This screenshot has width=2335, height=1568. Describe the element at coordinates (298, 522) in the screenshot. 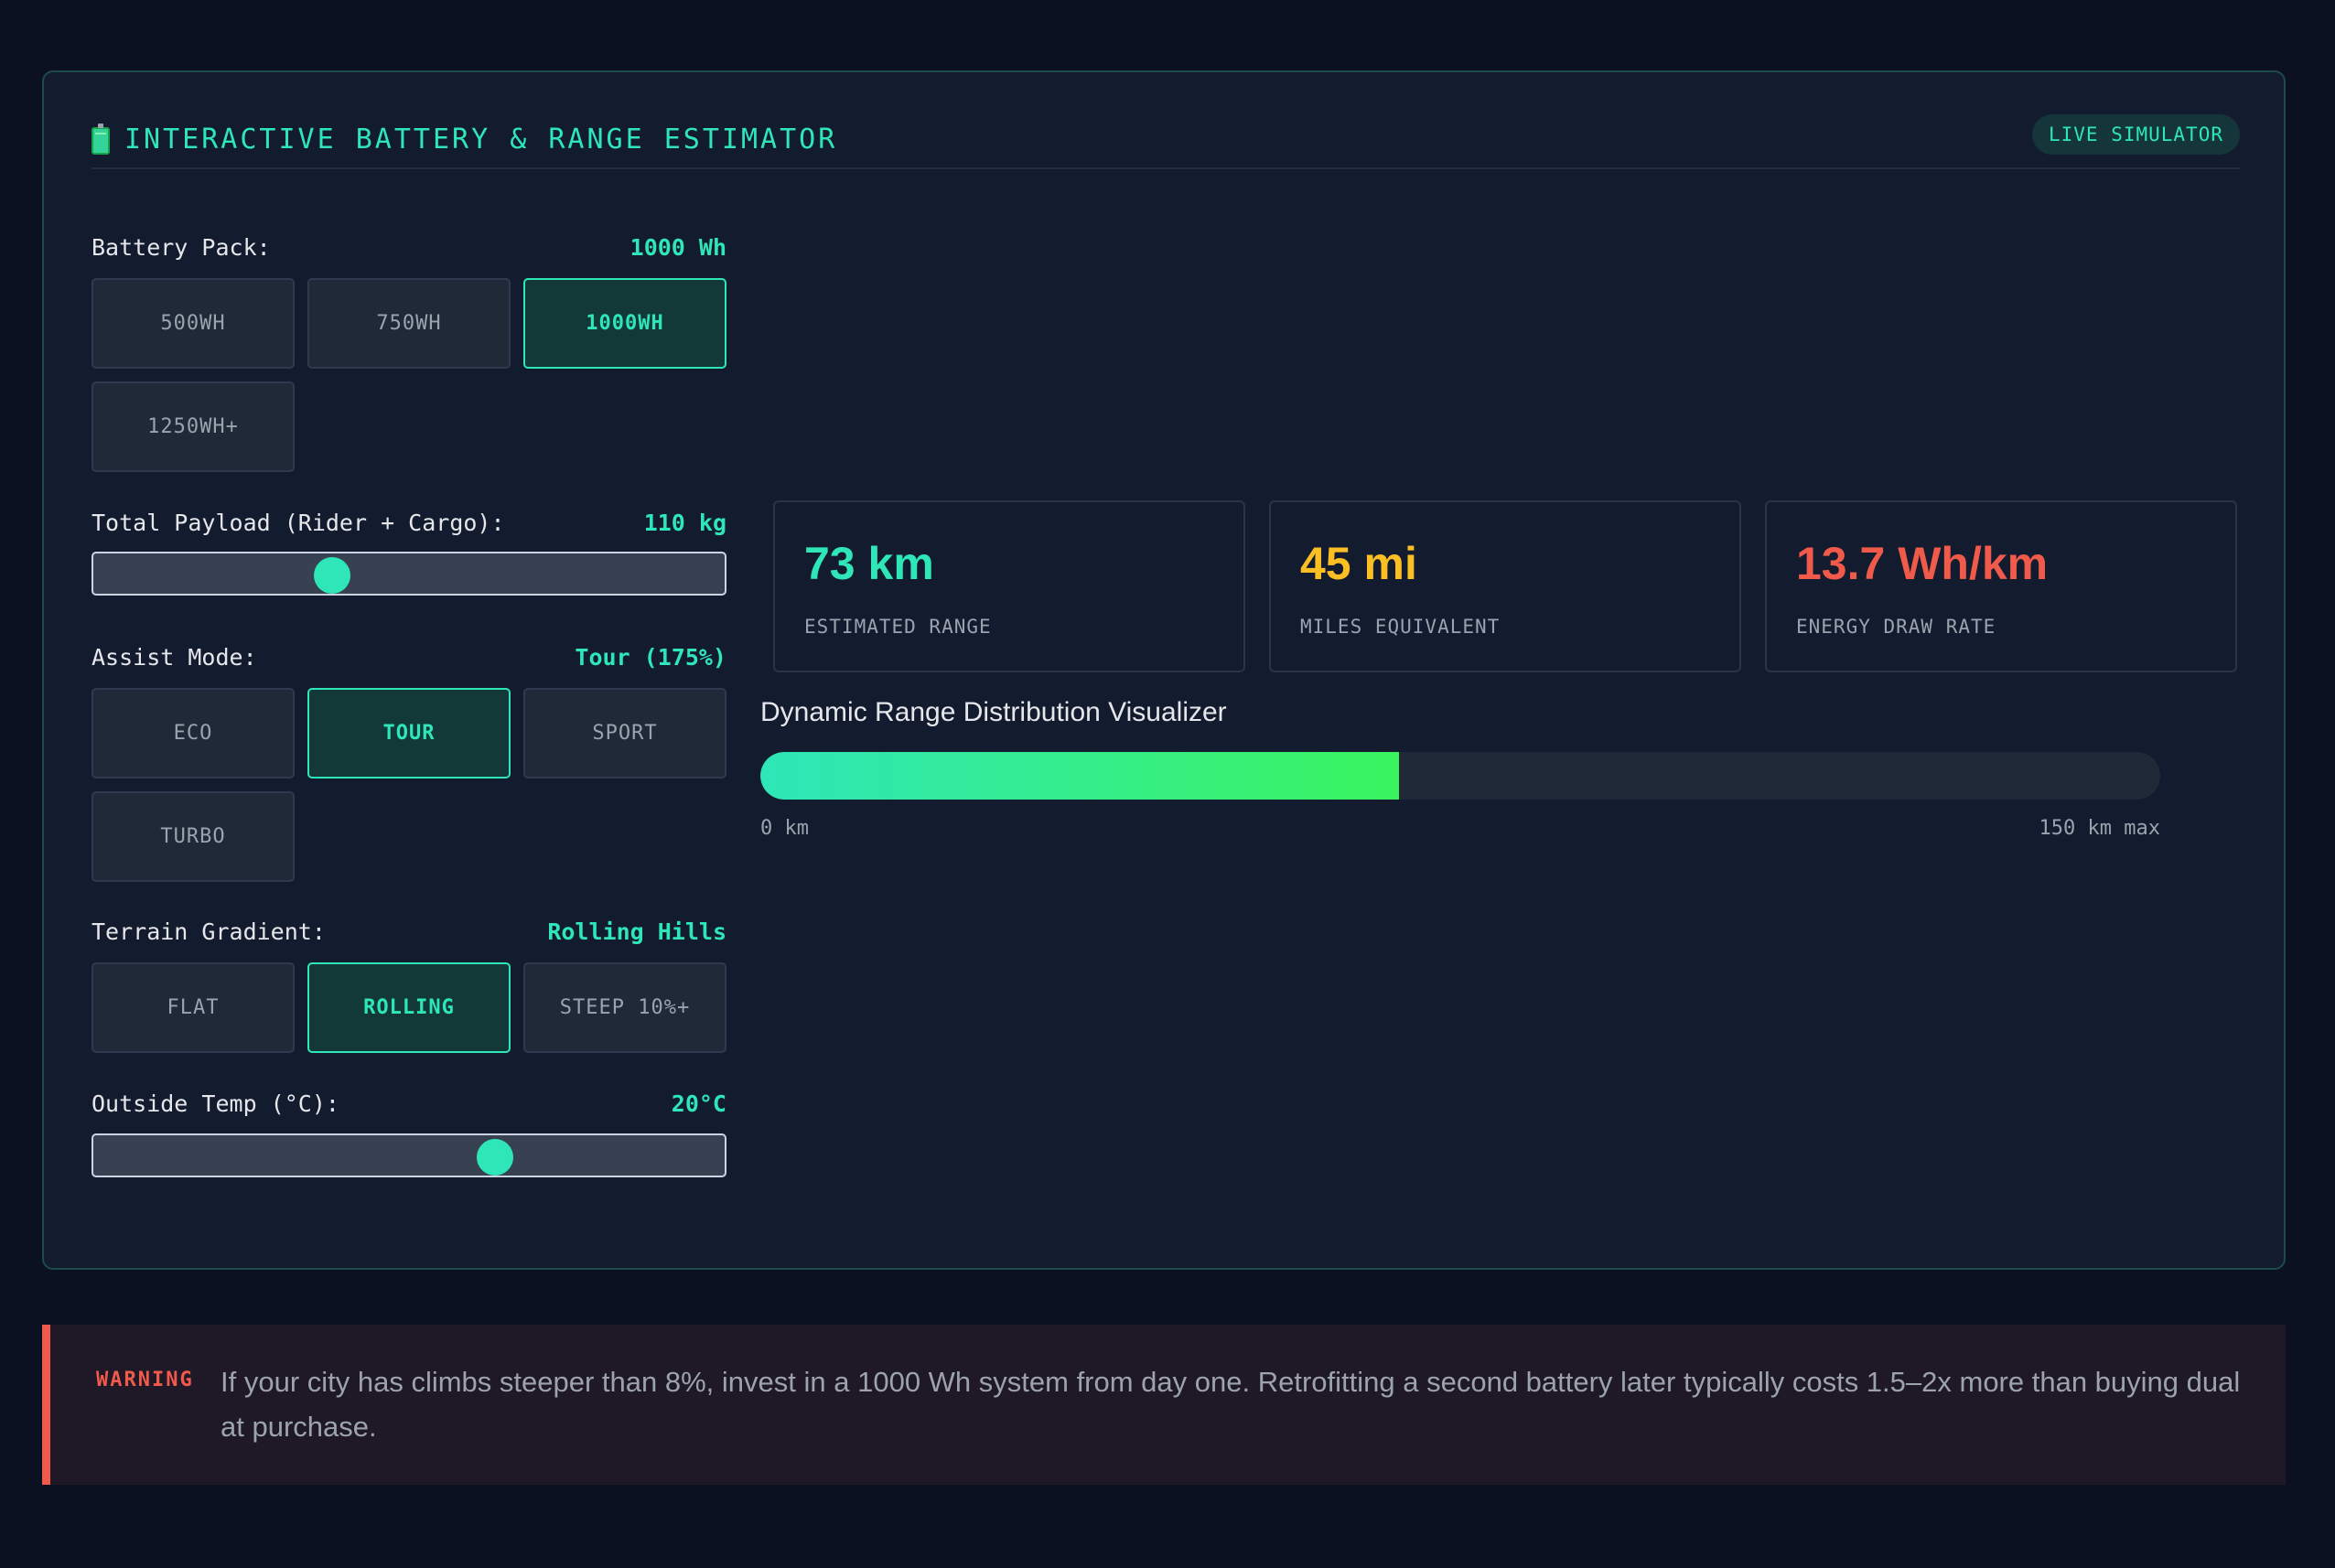

I see `payload-label: Total Payload (Rider + Cargo):` at that location.